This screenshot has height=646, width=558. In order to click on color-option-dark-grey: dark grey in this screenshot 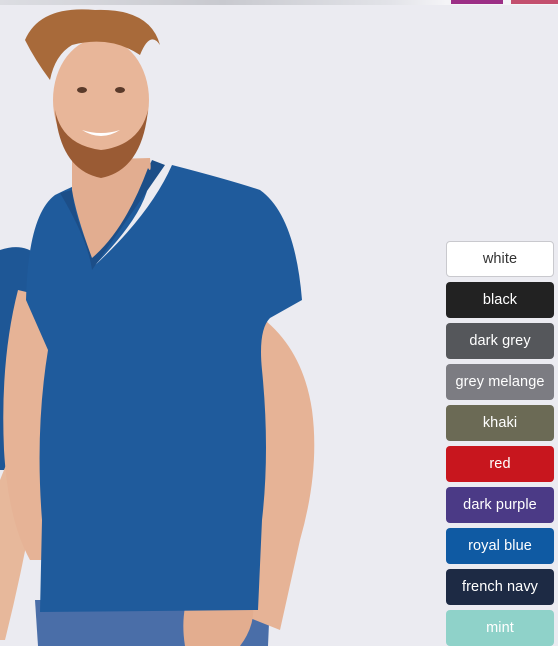, I will do `click(500, 341)`.